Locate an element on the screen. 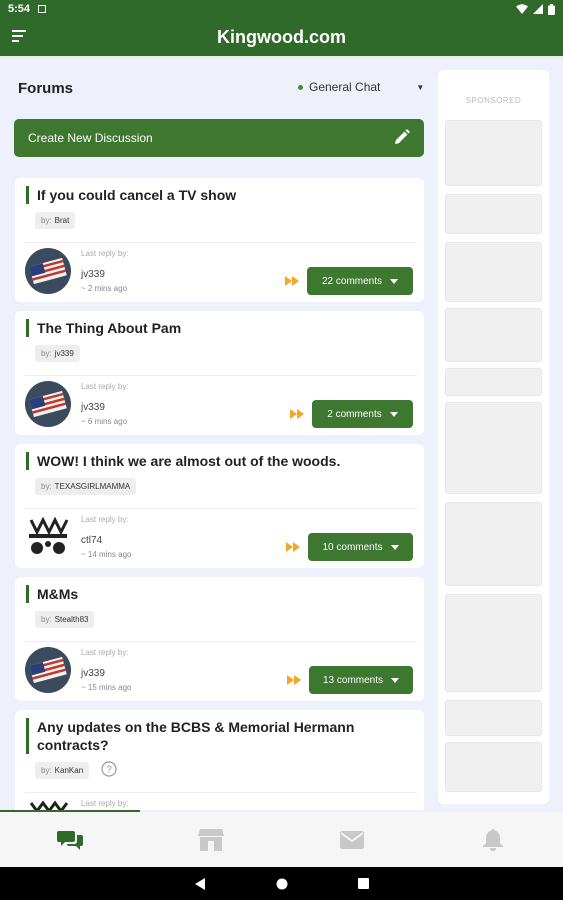  app-bar: Kingwood.com is located at coordinates (281, 37).